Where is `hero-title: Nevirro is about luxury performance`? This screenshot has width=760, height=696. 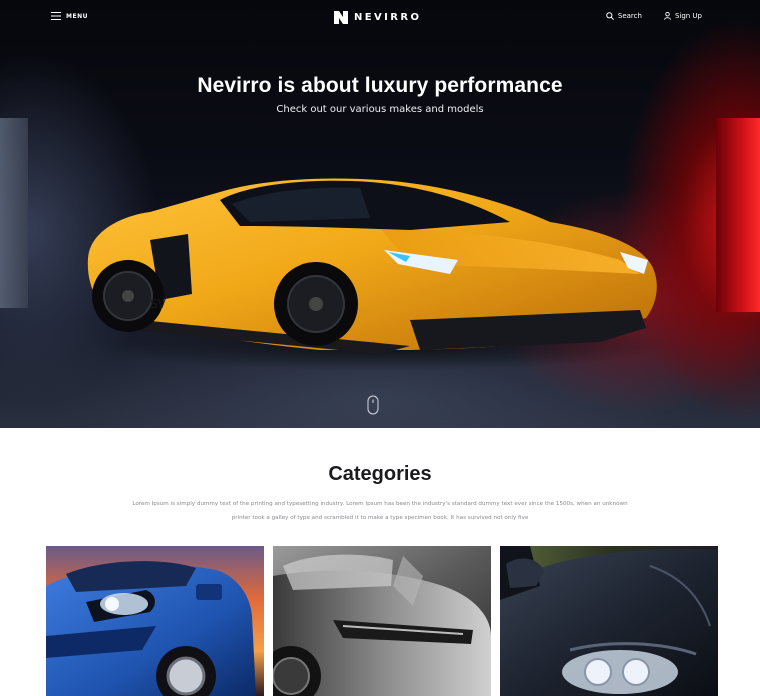 hero-title: Nevirro is about luxury performance is located at coordinates (380, 85).